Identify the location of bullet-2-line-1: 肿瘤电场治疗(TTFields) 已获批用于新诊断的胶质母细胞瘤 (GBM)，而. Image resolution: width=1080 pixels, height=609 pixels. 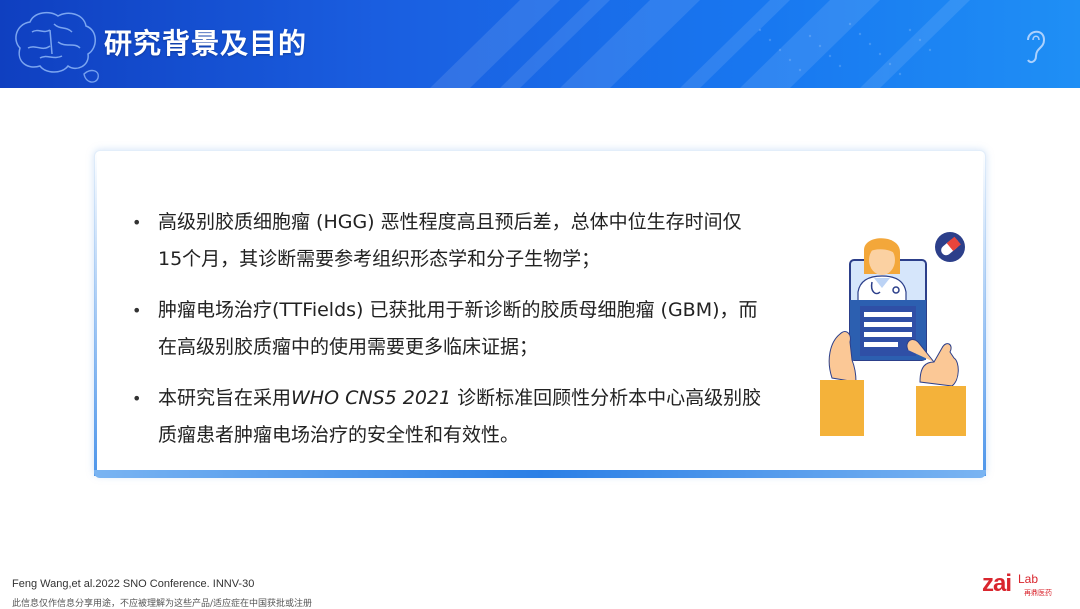
(458, 310).